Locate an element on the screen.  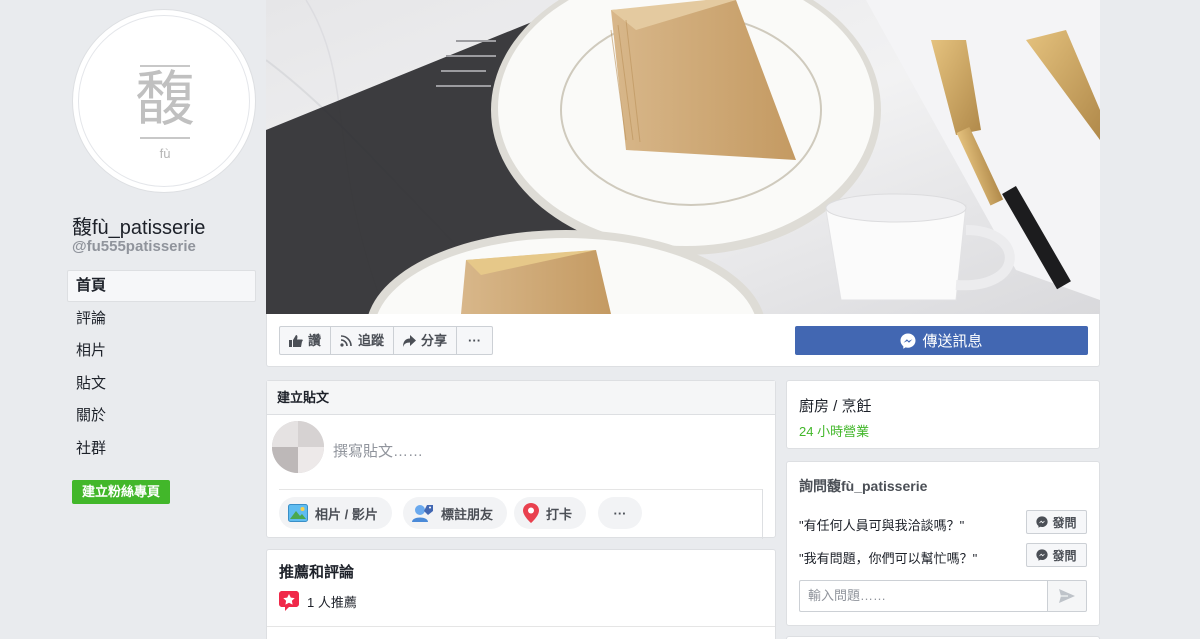
nav-item-home: 首頁 is located at coordinates (161, 286).